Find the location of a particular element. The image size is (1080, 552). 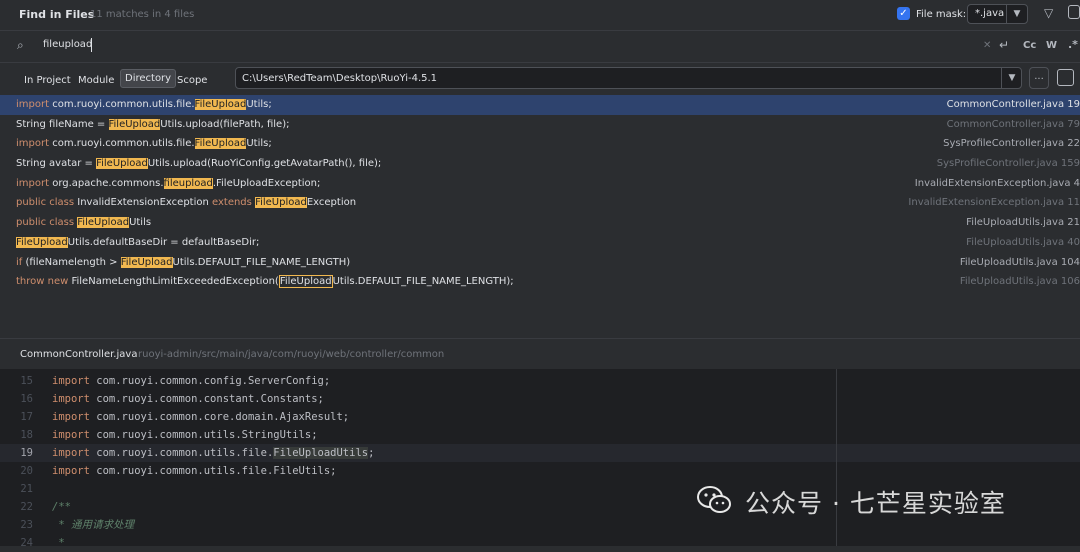

code-comment: * 通用请求处理 is located at coordinates (93, 525).